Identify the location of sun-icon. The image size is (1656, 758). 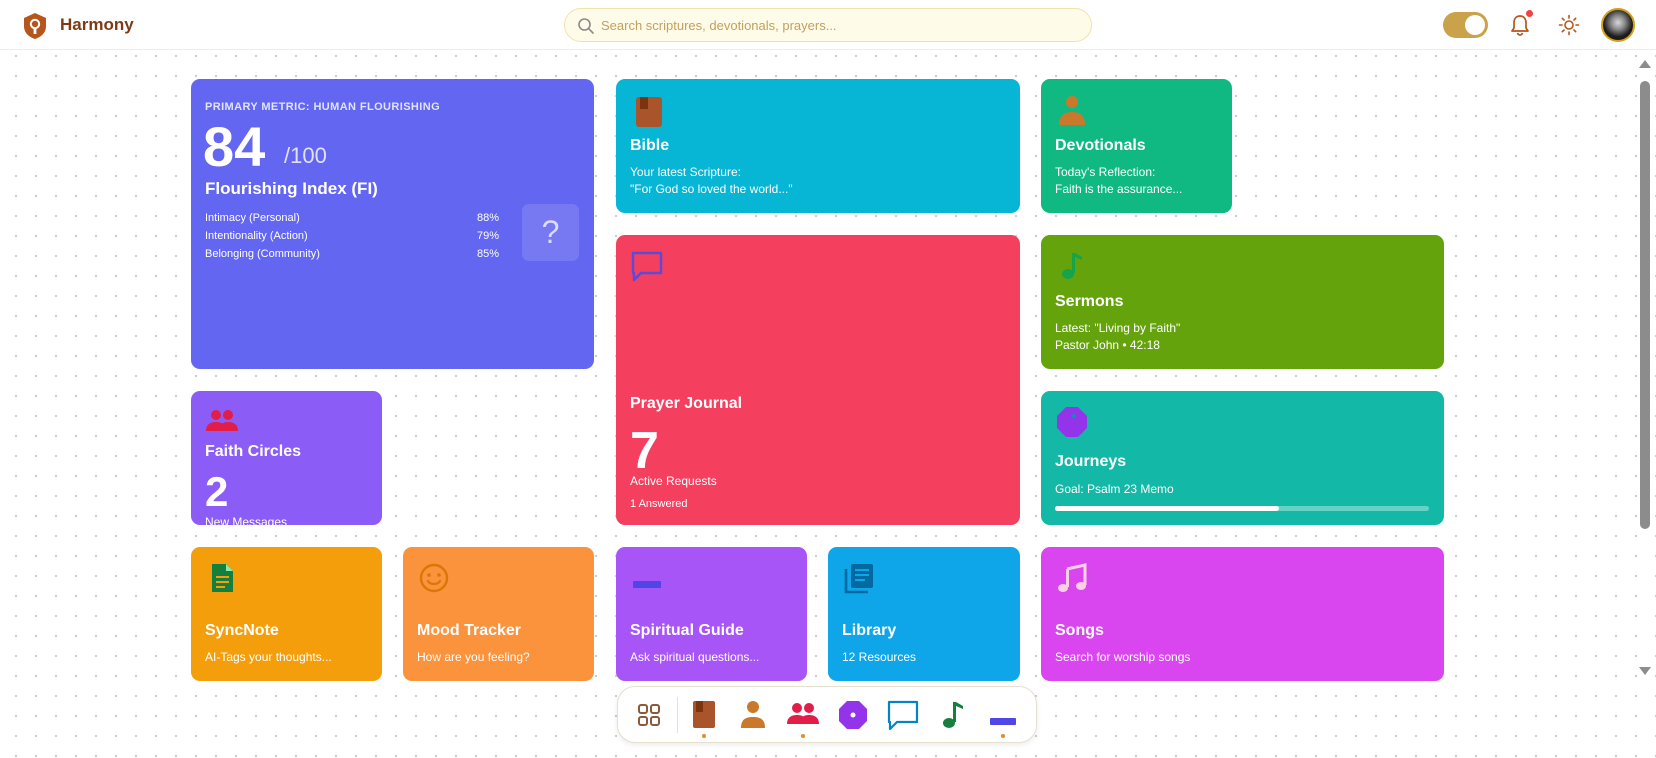
(1569, 25).